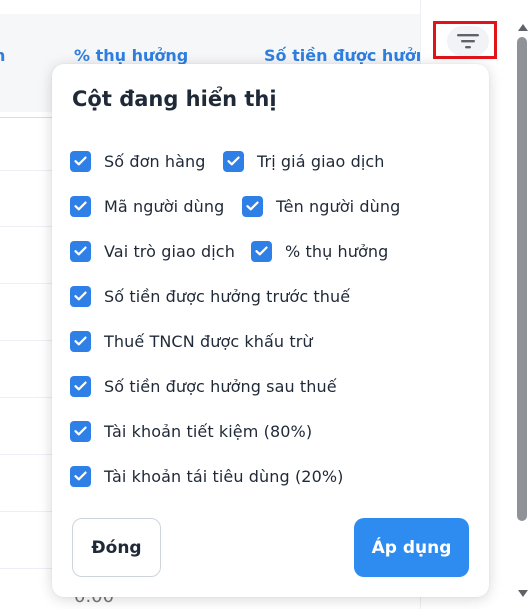  I want to click on checkbox-label: Số tiền được hưởng sau thuế, so click(220, 386).